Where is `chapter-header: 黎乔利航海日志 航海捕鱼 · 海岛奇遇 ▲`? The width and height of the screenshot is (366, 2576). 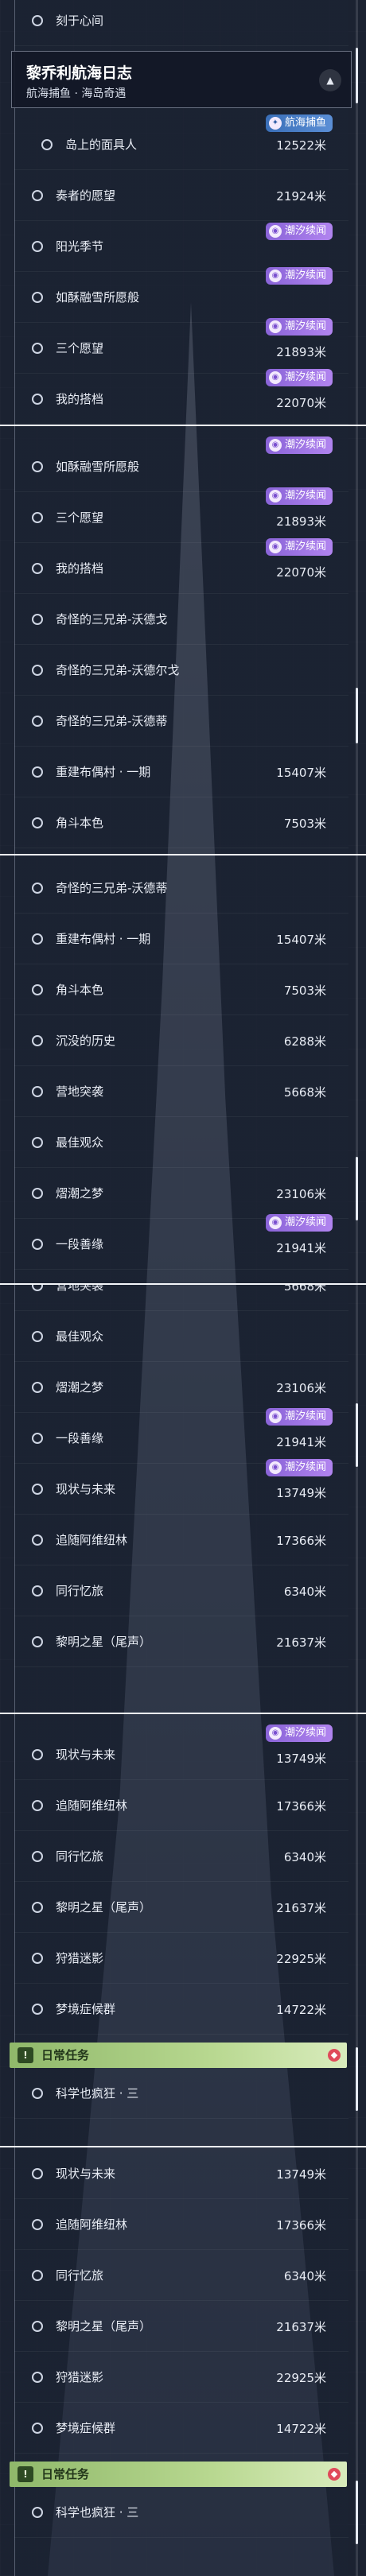
chapter-header: 黎乔利航海日志 航海捕鱼 · 海岛奇遇 ▲ is located at coordinates (181, 79).